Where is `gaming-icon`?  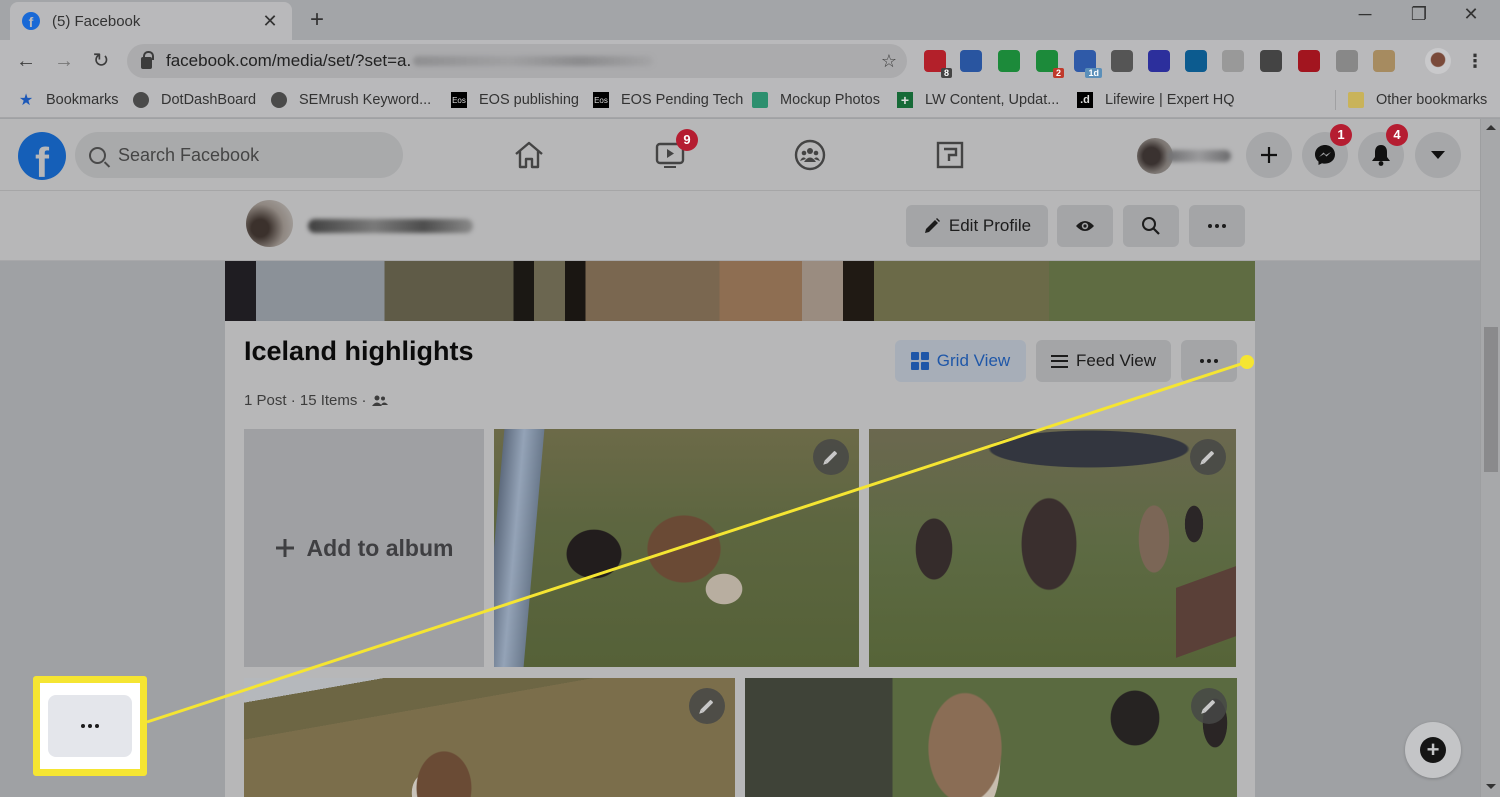 gaming-icon is located at coordinates (950, 155).